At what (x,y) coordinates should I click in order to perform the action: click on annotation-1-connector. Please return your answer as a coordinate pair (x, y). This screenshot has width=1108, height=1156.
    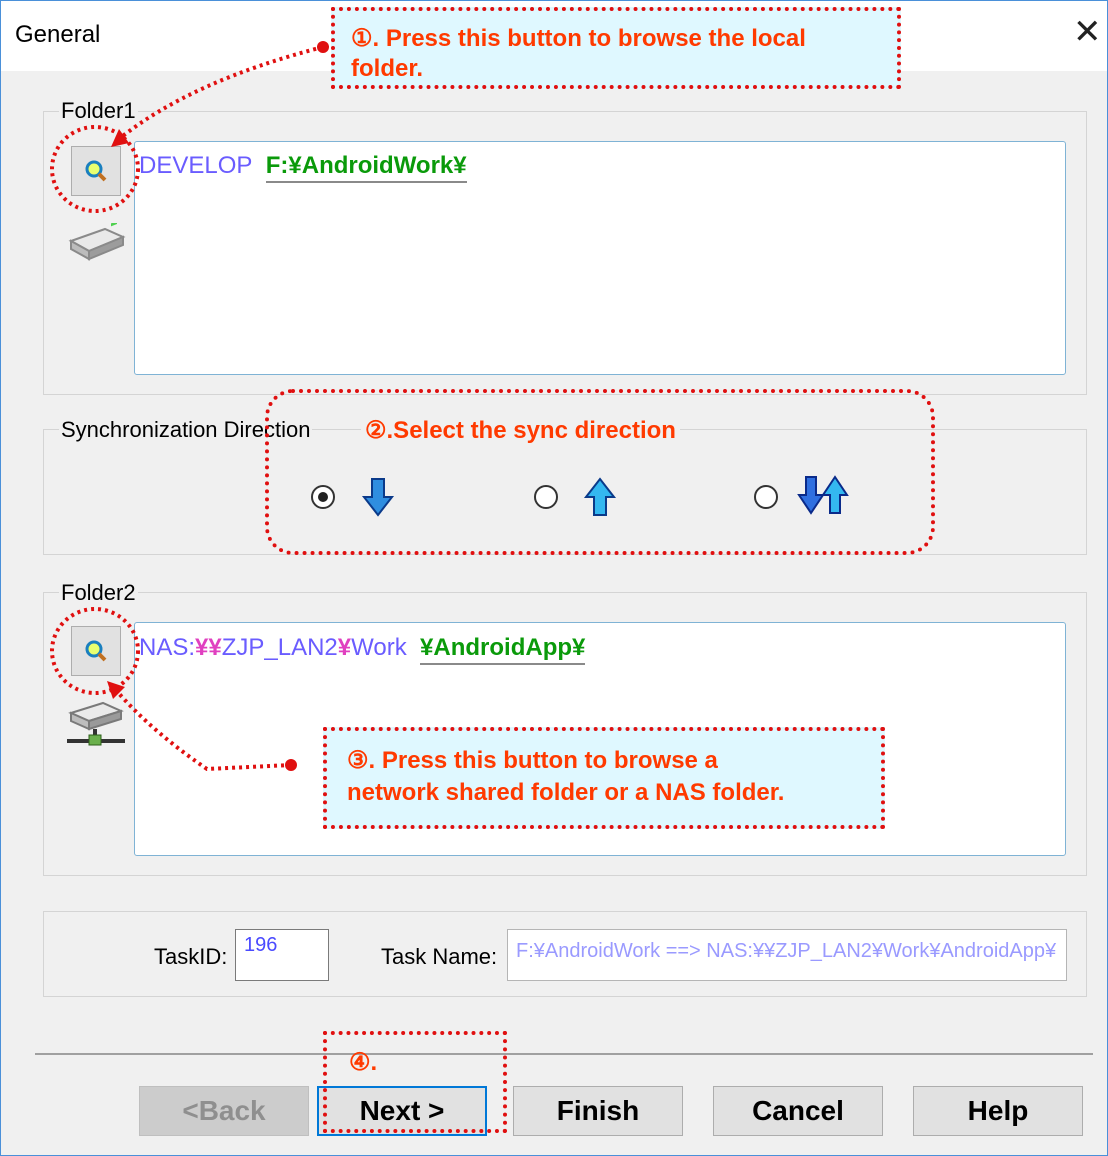
    Looking at the image, I should click on (220, 93).